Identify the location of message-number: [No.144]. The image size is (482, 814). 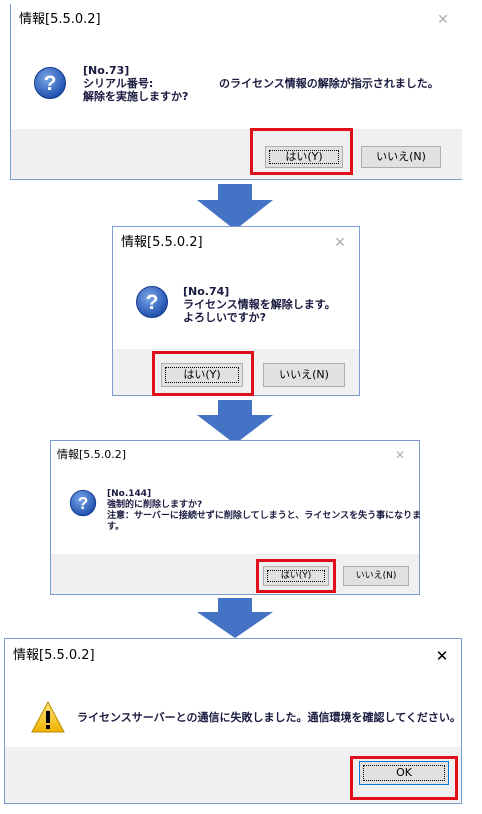
(129, 494).